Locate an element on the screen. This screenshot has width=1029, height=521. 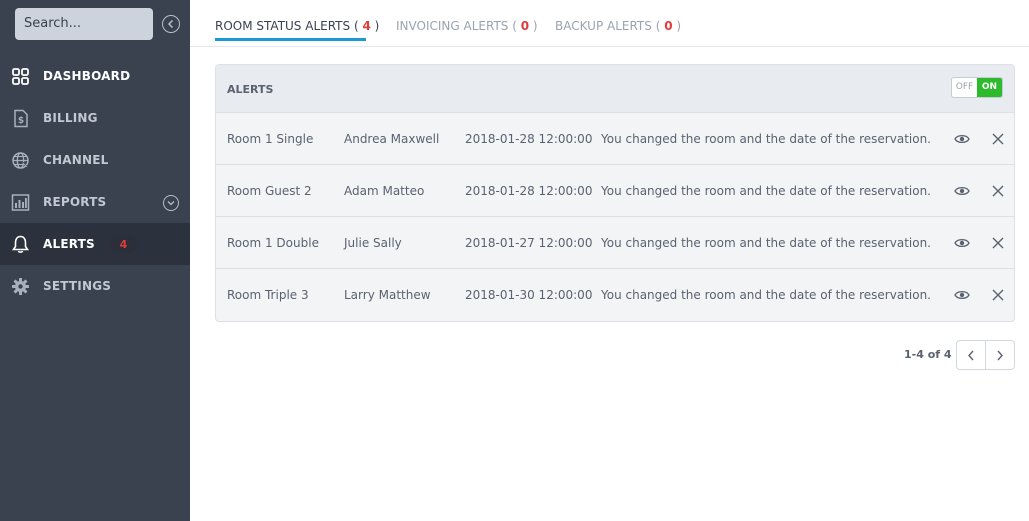
alerts-panel-header: ALERTS OFF ON is located at coordinates (615, 89).